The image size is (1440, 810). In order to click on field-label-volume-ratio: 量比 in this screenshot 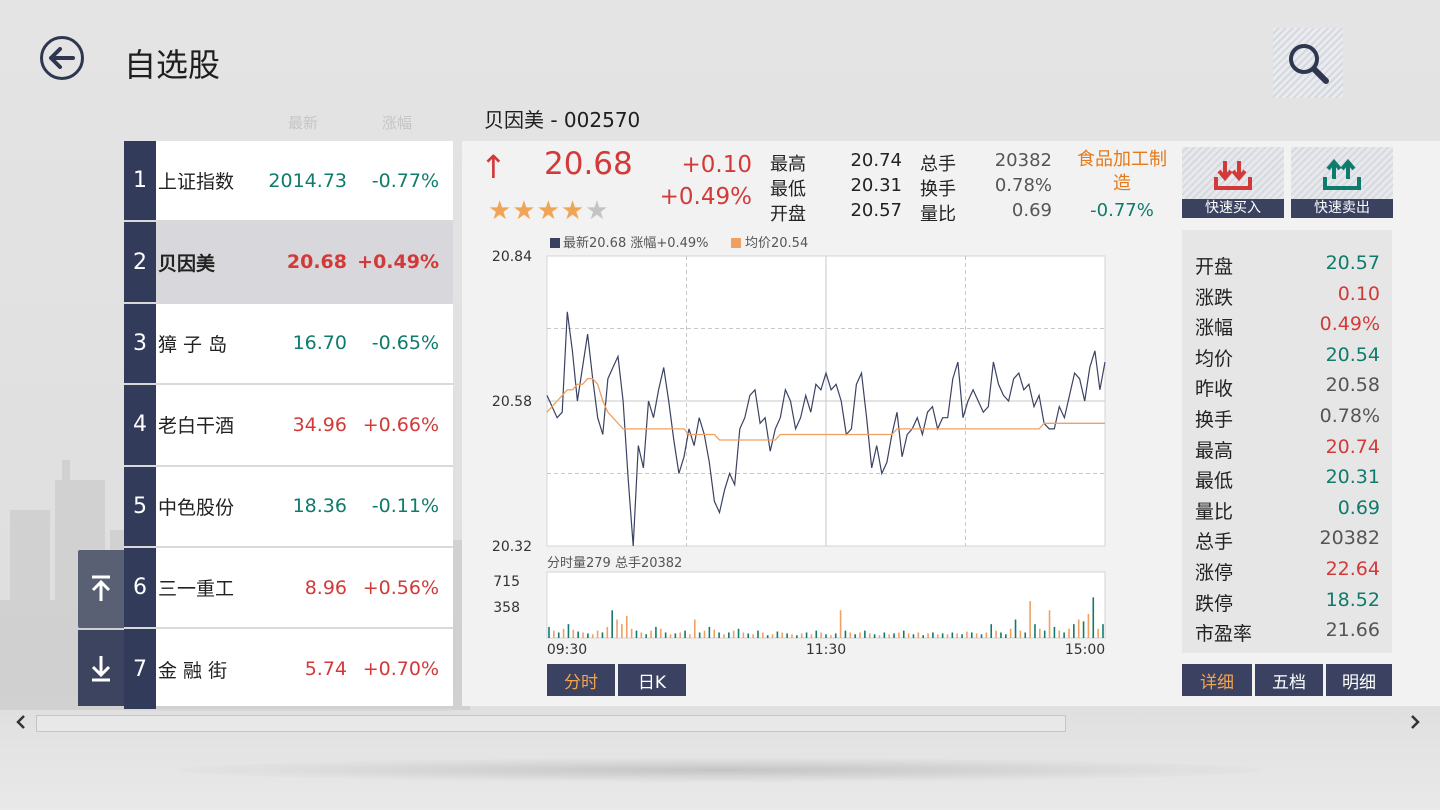, I will do `click(938, 214)`.